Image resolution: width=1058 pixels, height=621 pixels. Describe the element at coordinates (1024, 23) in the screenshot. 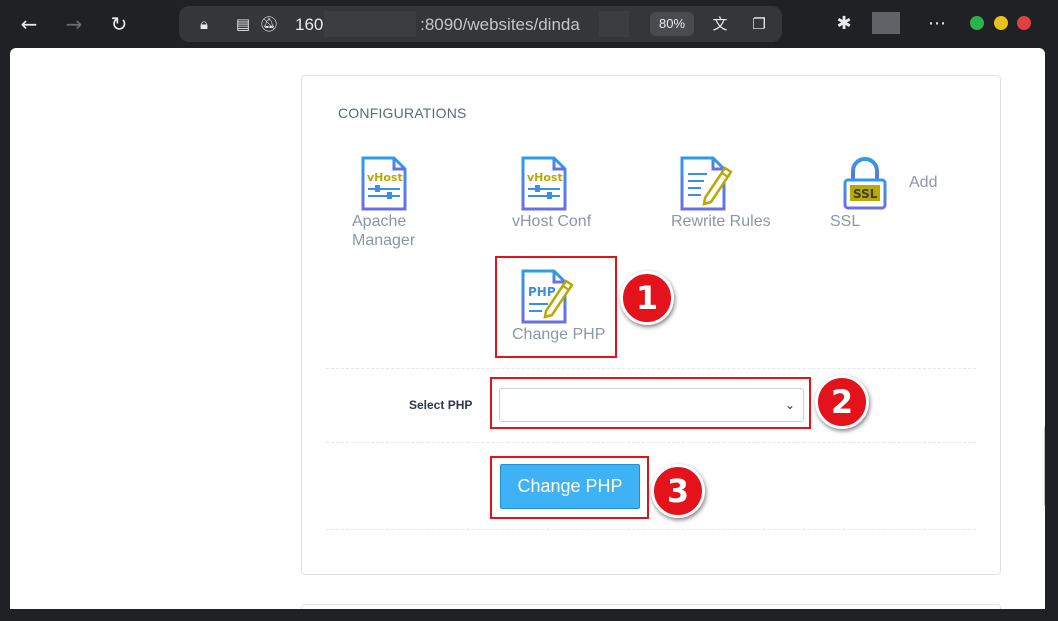

I see `close-icon` at that location.